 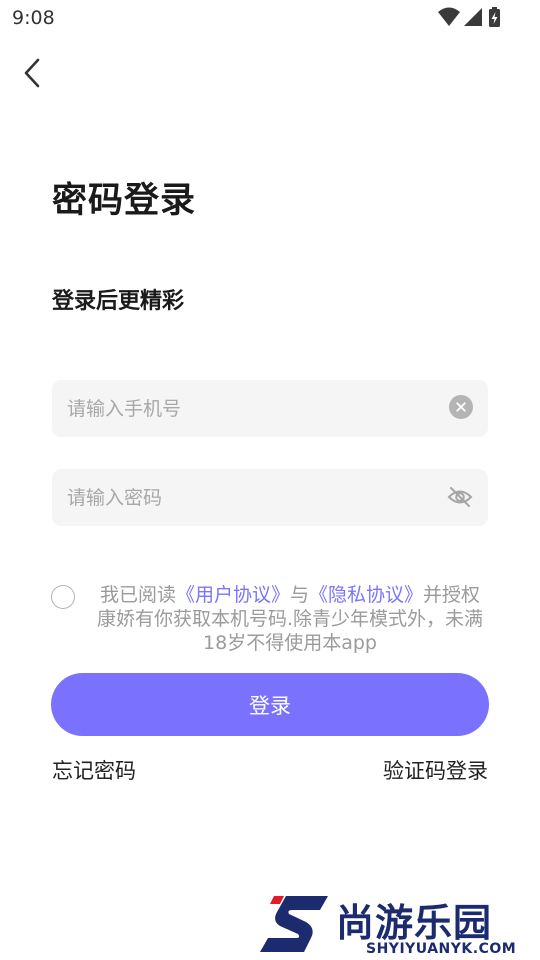 I want to click on clear-circle-icon, so click(x=461, y=407).